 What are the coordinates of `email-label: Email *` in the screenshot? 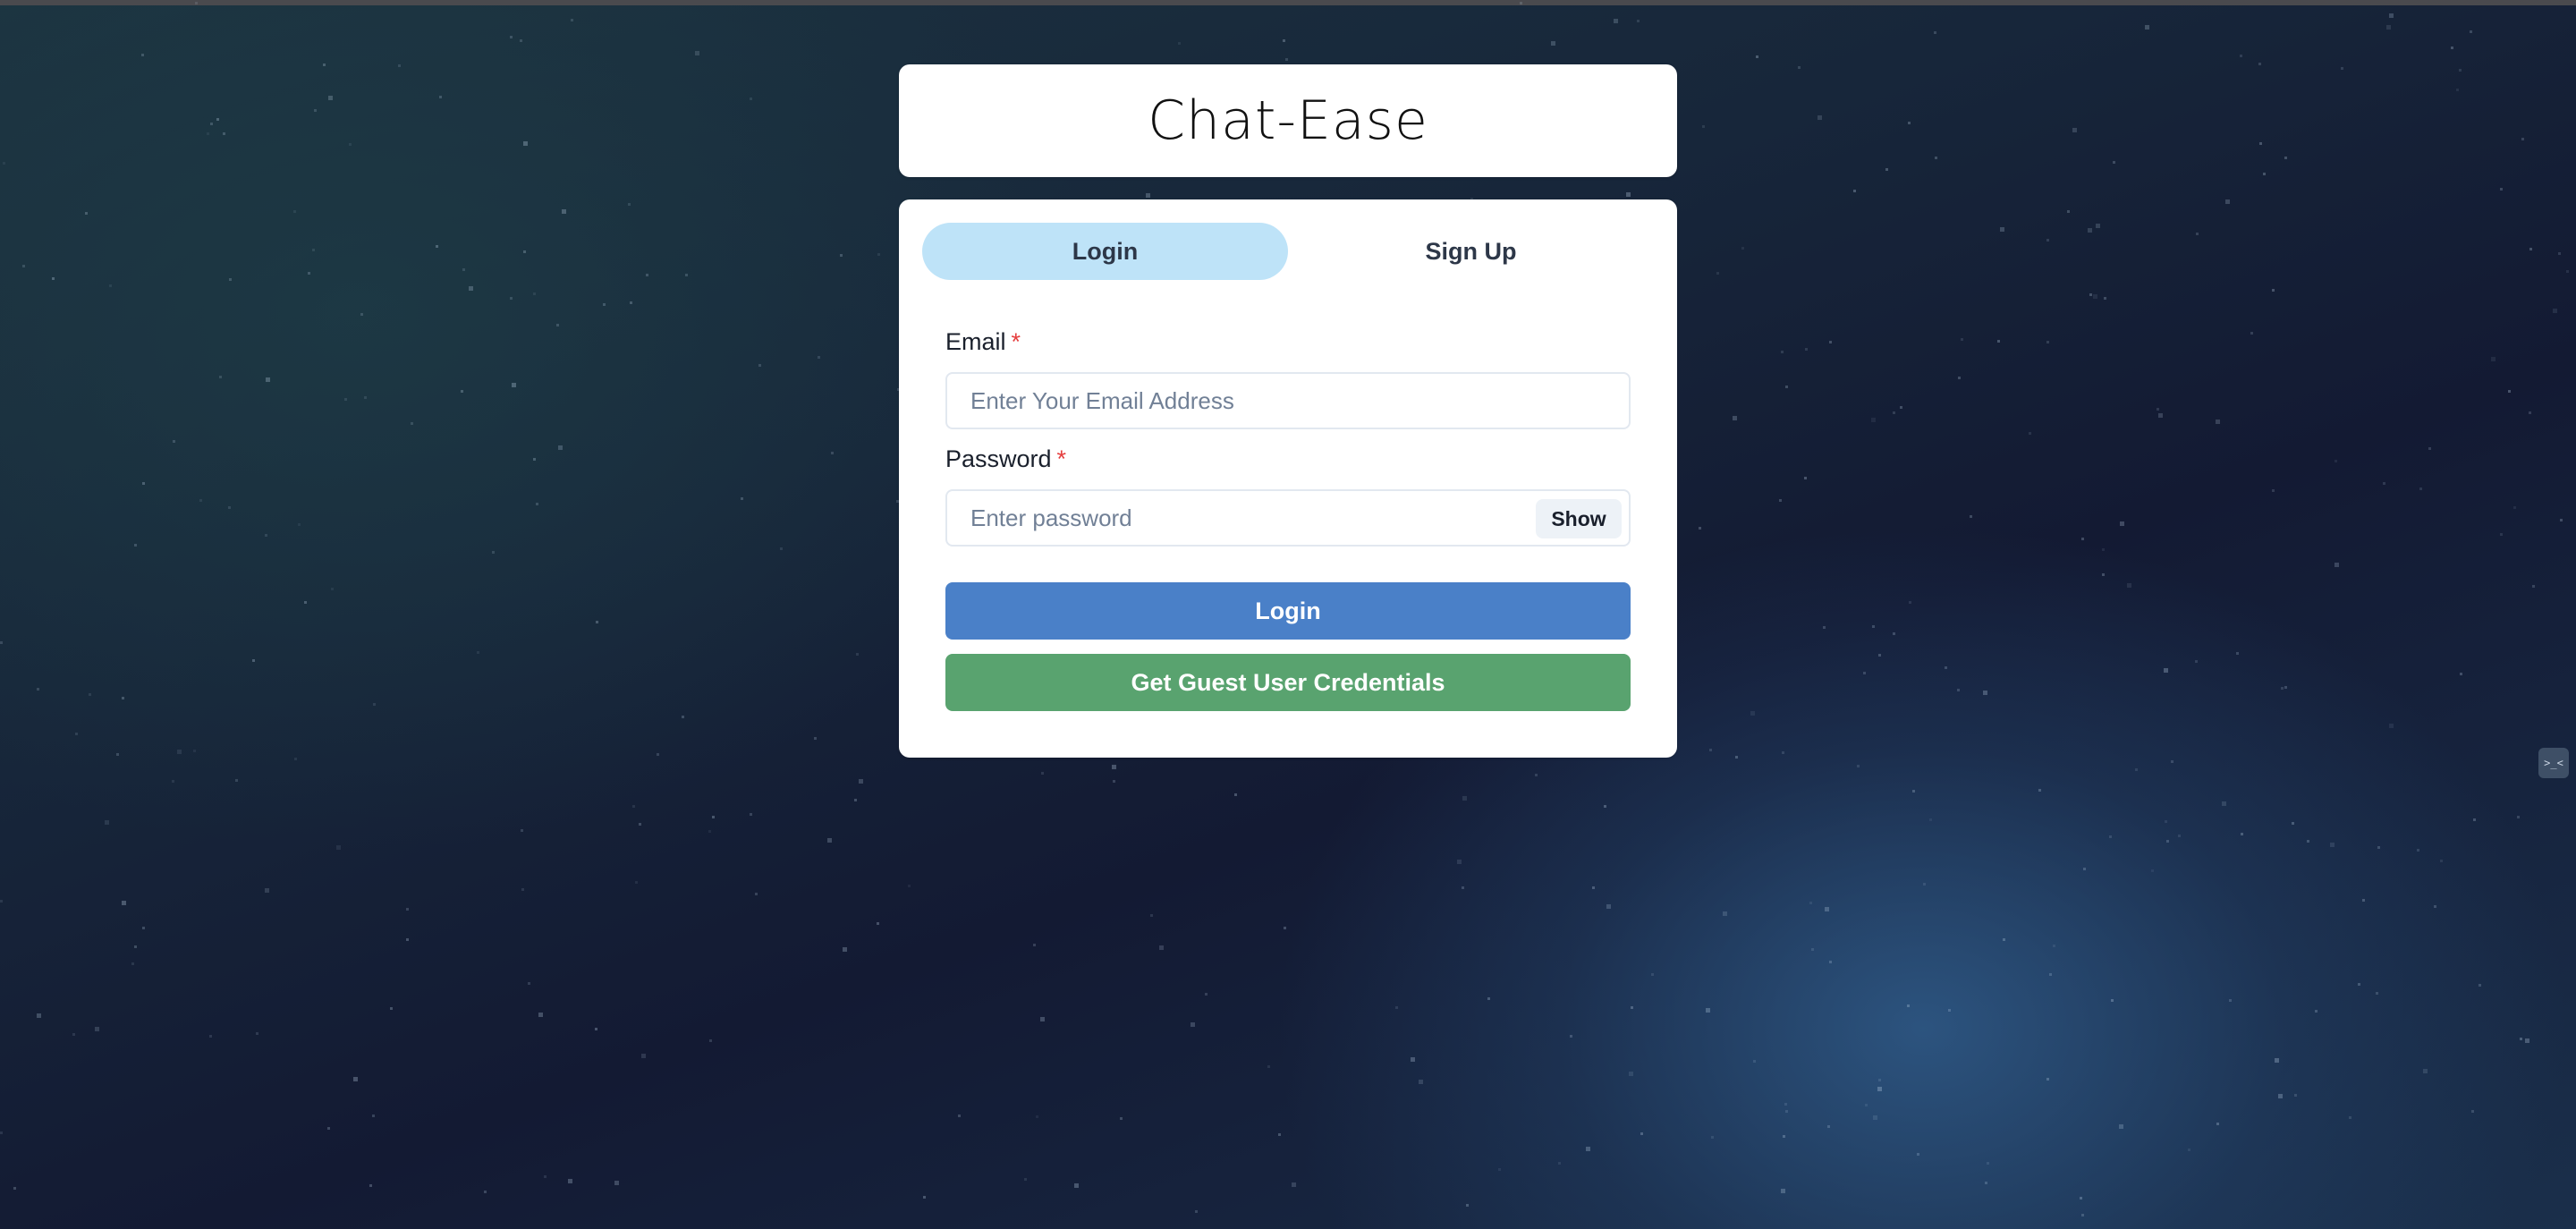 It's located at (983, 342).